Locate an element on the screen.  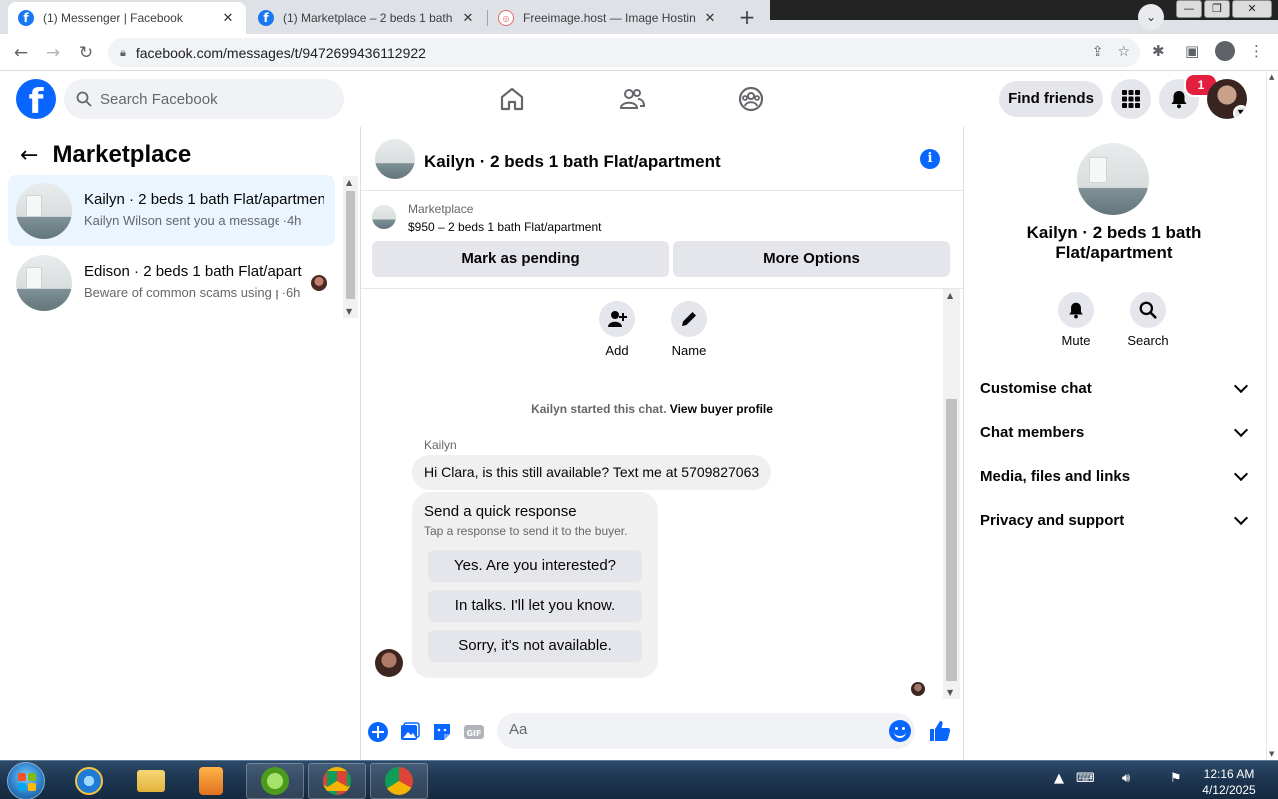
browser-profile-icon is located at coordinates (1225, 51).